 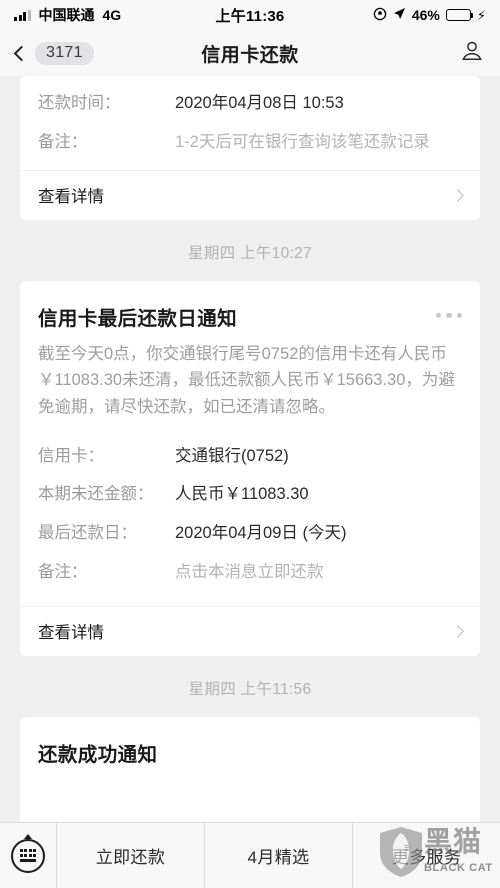 What do you see at coordinates (425, 15) in the screenshot?
I see `battery-percent-label: 46%` at bounding box center [425, 15].